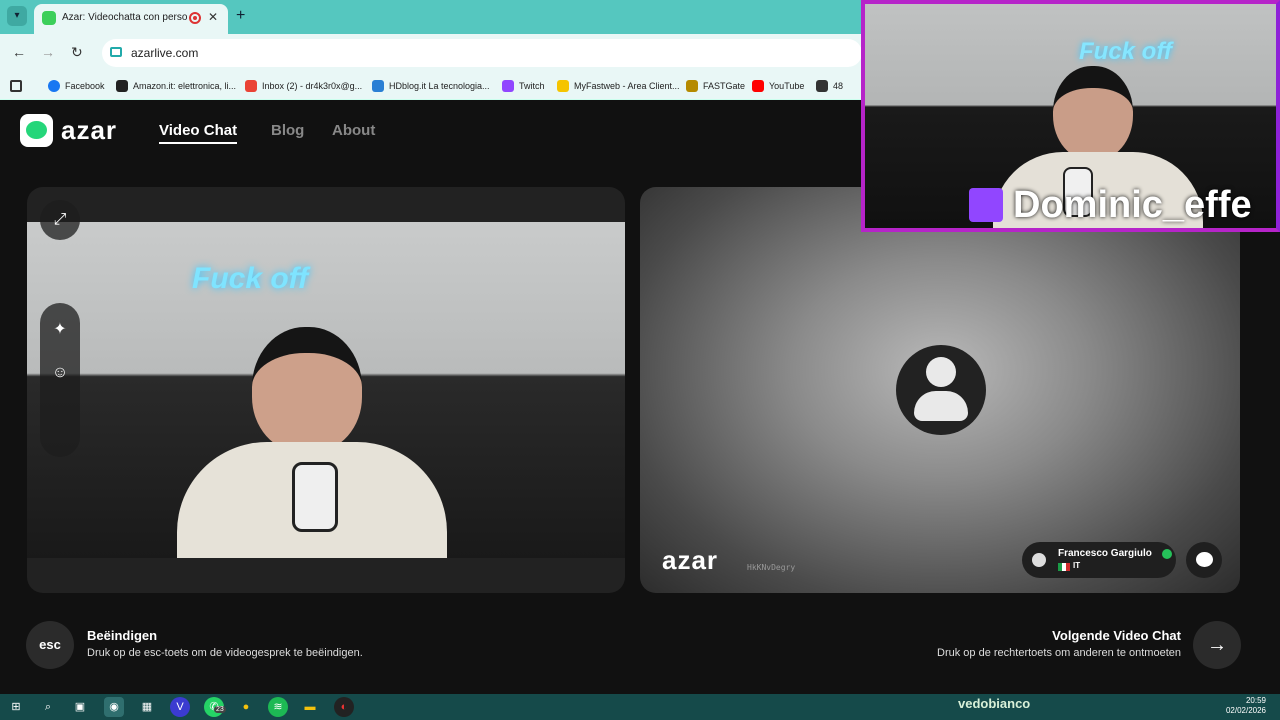 Image resolution: width=1280 pixels, height=720 pixels. Describe the element at coordinates (1167, 554) in the screenshot. I see `verified-badge-icon` at that location.